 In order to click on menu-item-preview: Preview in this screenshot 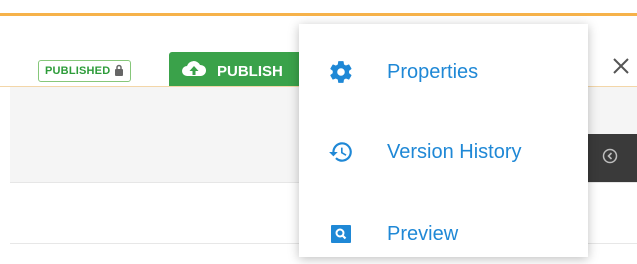, I will do `click(443, 234)`.